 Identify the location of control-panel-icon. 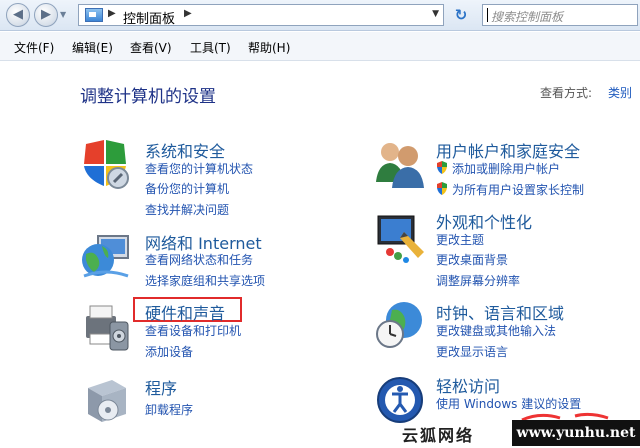
(94, 15).